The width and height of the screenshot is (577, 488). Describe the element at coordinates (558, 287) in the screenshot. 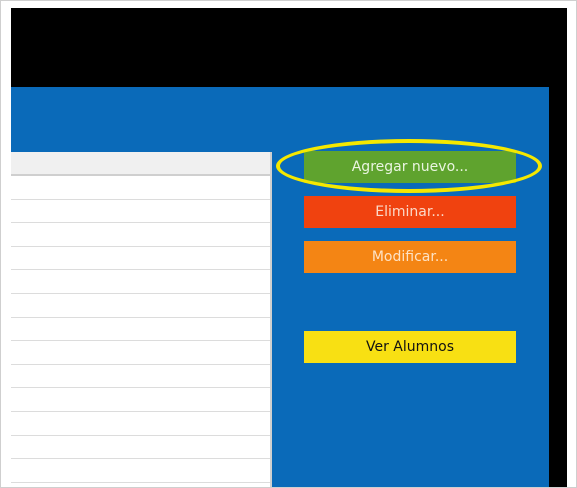

I see `window-edge` at that location.